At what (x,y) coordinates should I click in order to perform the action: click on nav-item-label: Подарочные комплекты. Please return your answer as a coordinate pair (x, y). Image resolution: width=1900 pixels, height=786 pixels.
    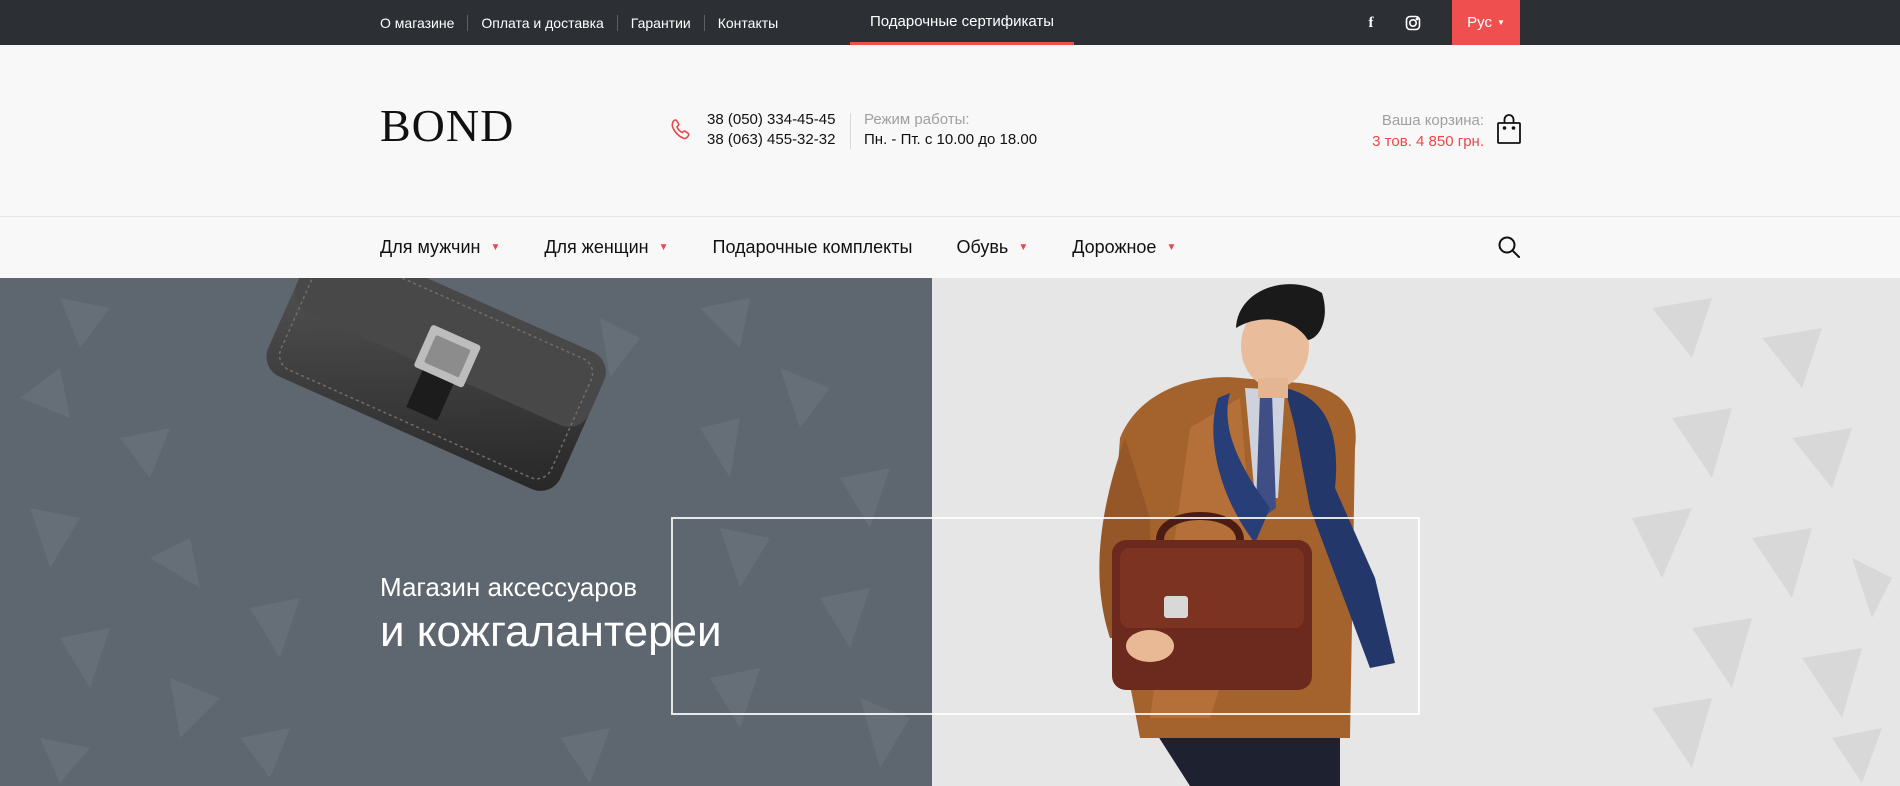
    Looking at the image, I should click on (812, 247).